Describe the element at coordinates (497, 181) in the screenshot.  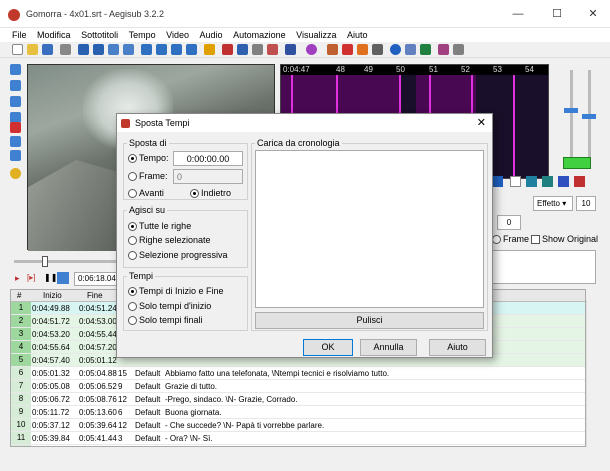
I see `audio-commit-icon` at that location.